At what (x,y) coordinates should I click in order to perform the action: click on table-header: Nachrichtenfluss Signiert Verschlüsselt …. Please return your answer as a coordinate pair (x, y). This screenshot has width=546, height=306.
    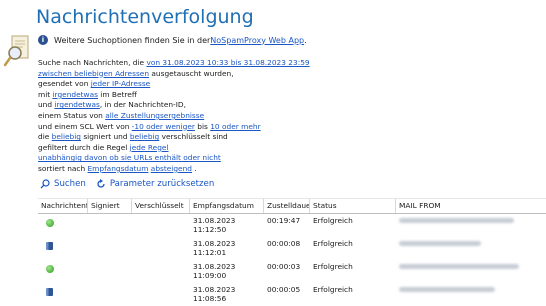
    Looking at the image, I should click on (292, 206).